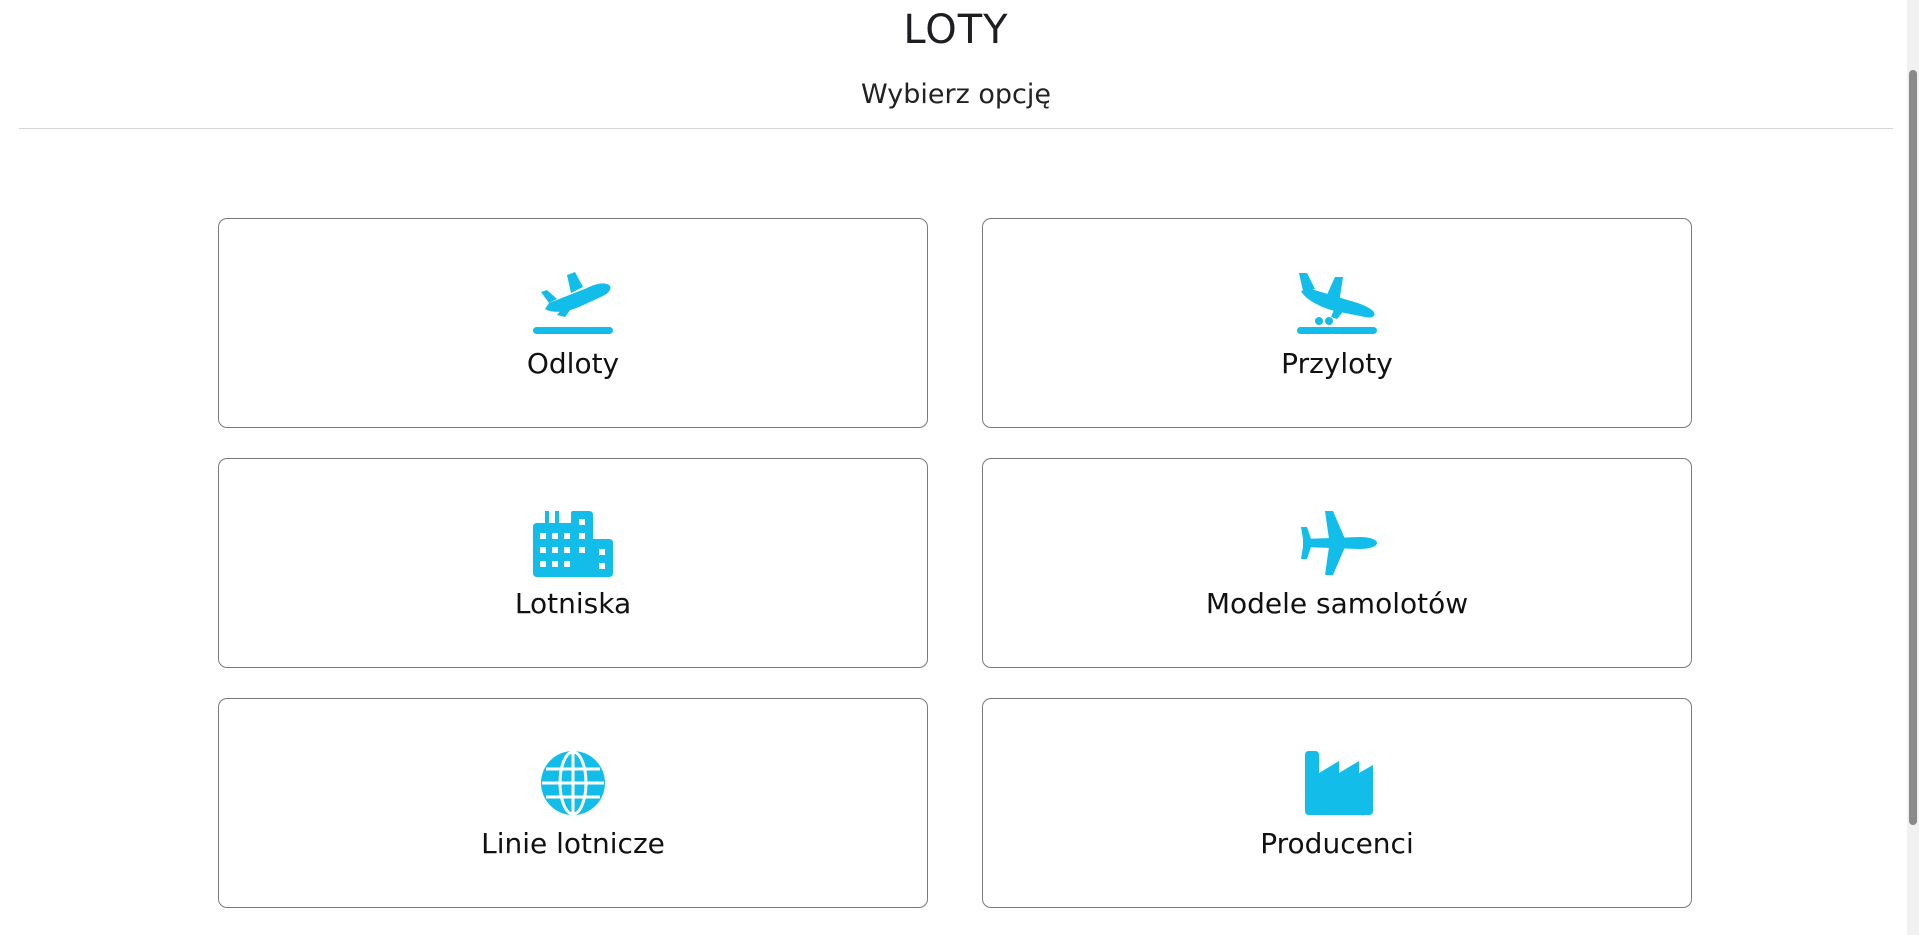  Describe the element at coordinates (1337, 783) in the screenshot. I see `factory-icon` at that location.